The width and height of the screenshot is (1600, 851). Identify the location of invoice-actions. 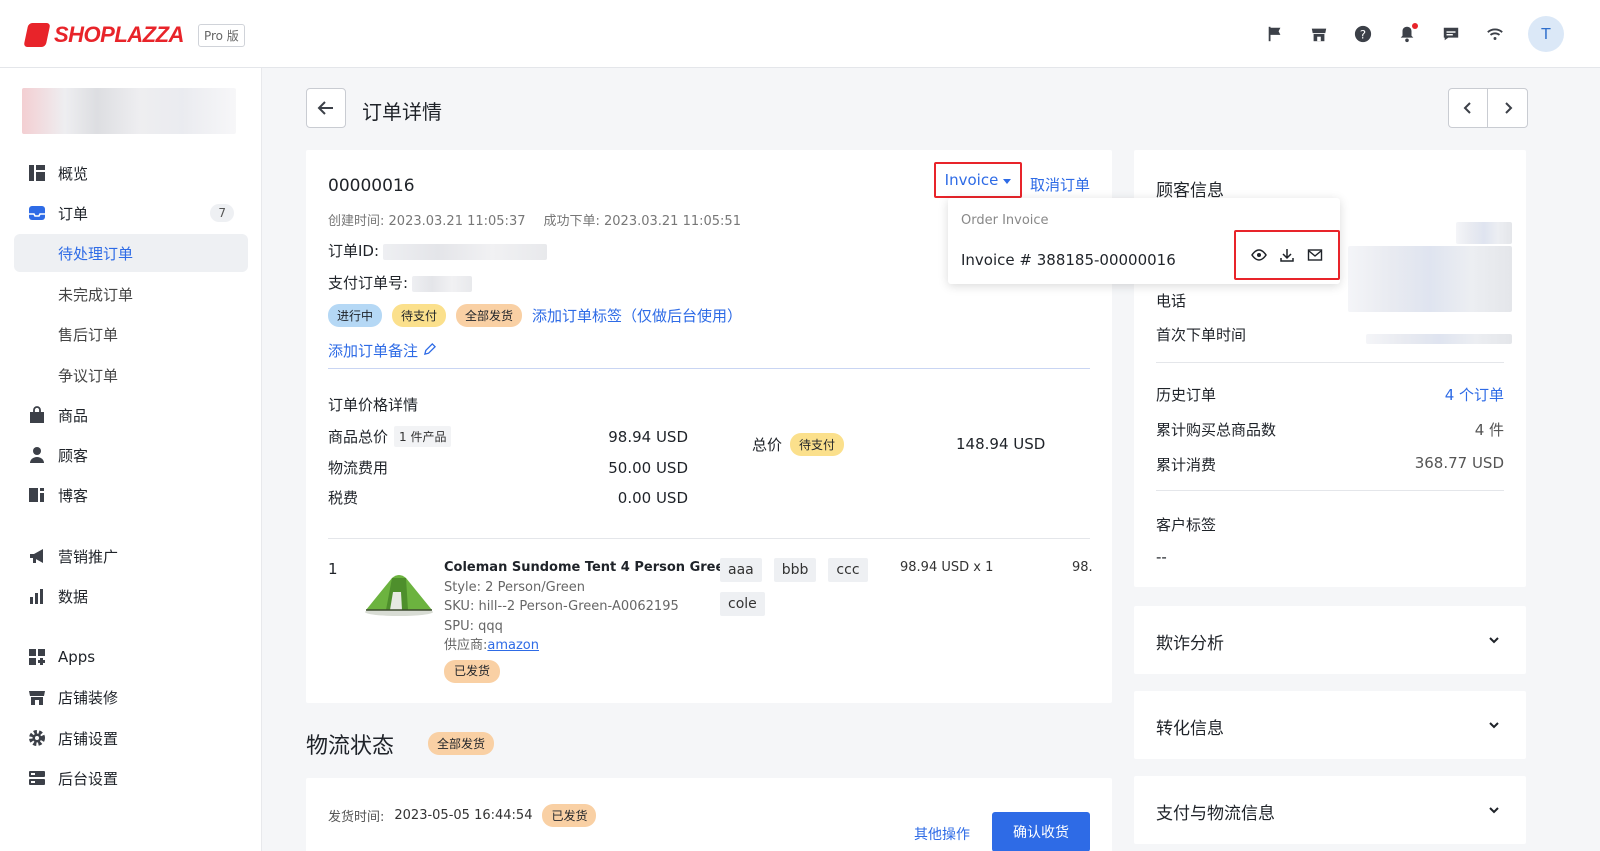
(1287, 255).